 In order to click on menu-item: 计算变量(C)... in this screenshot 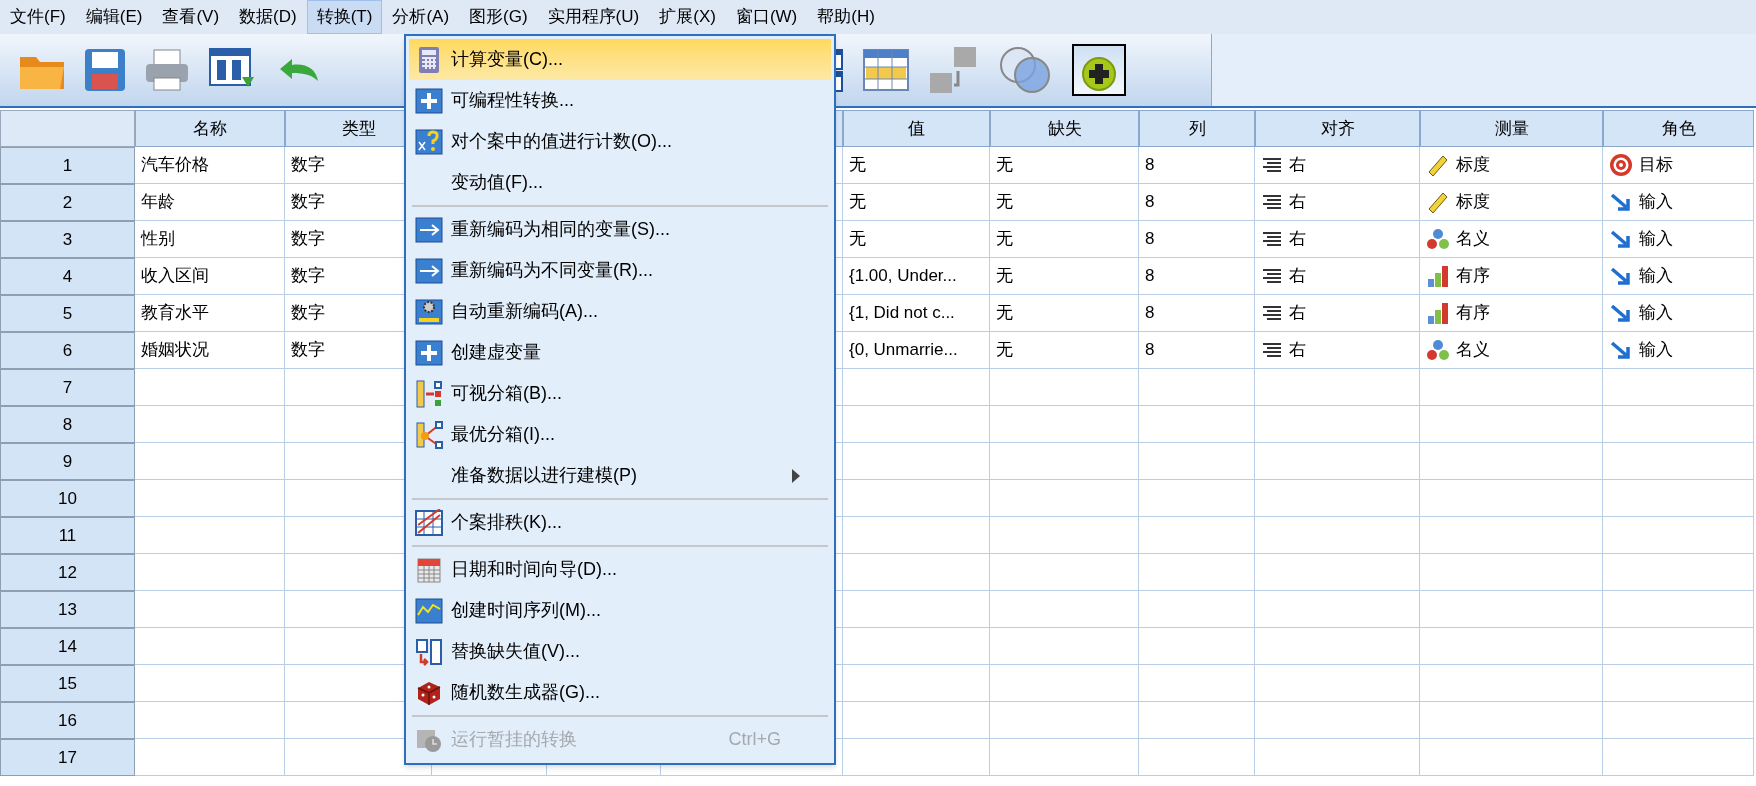, I will do `click(620, 59)`.